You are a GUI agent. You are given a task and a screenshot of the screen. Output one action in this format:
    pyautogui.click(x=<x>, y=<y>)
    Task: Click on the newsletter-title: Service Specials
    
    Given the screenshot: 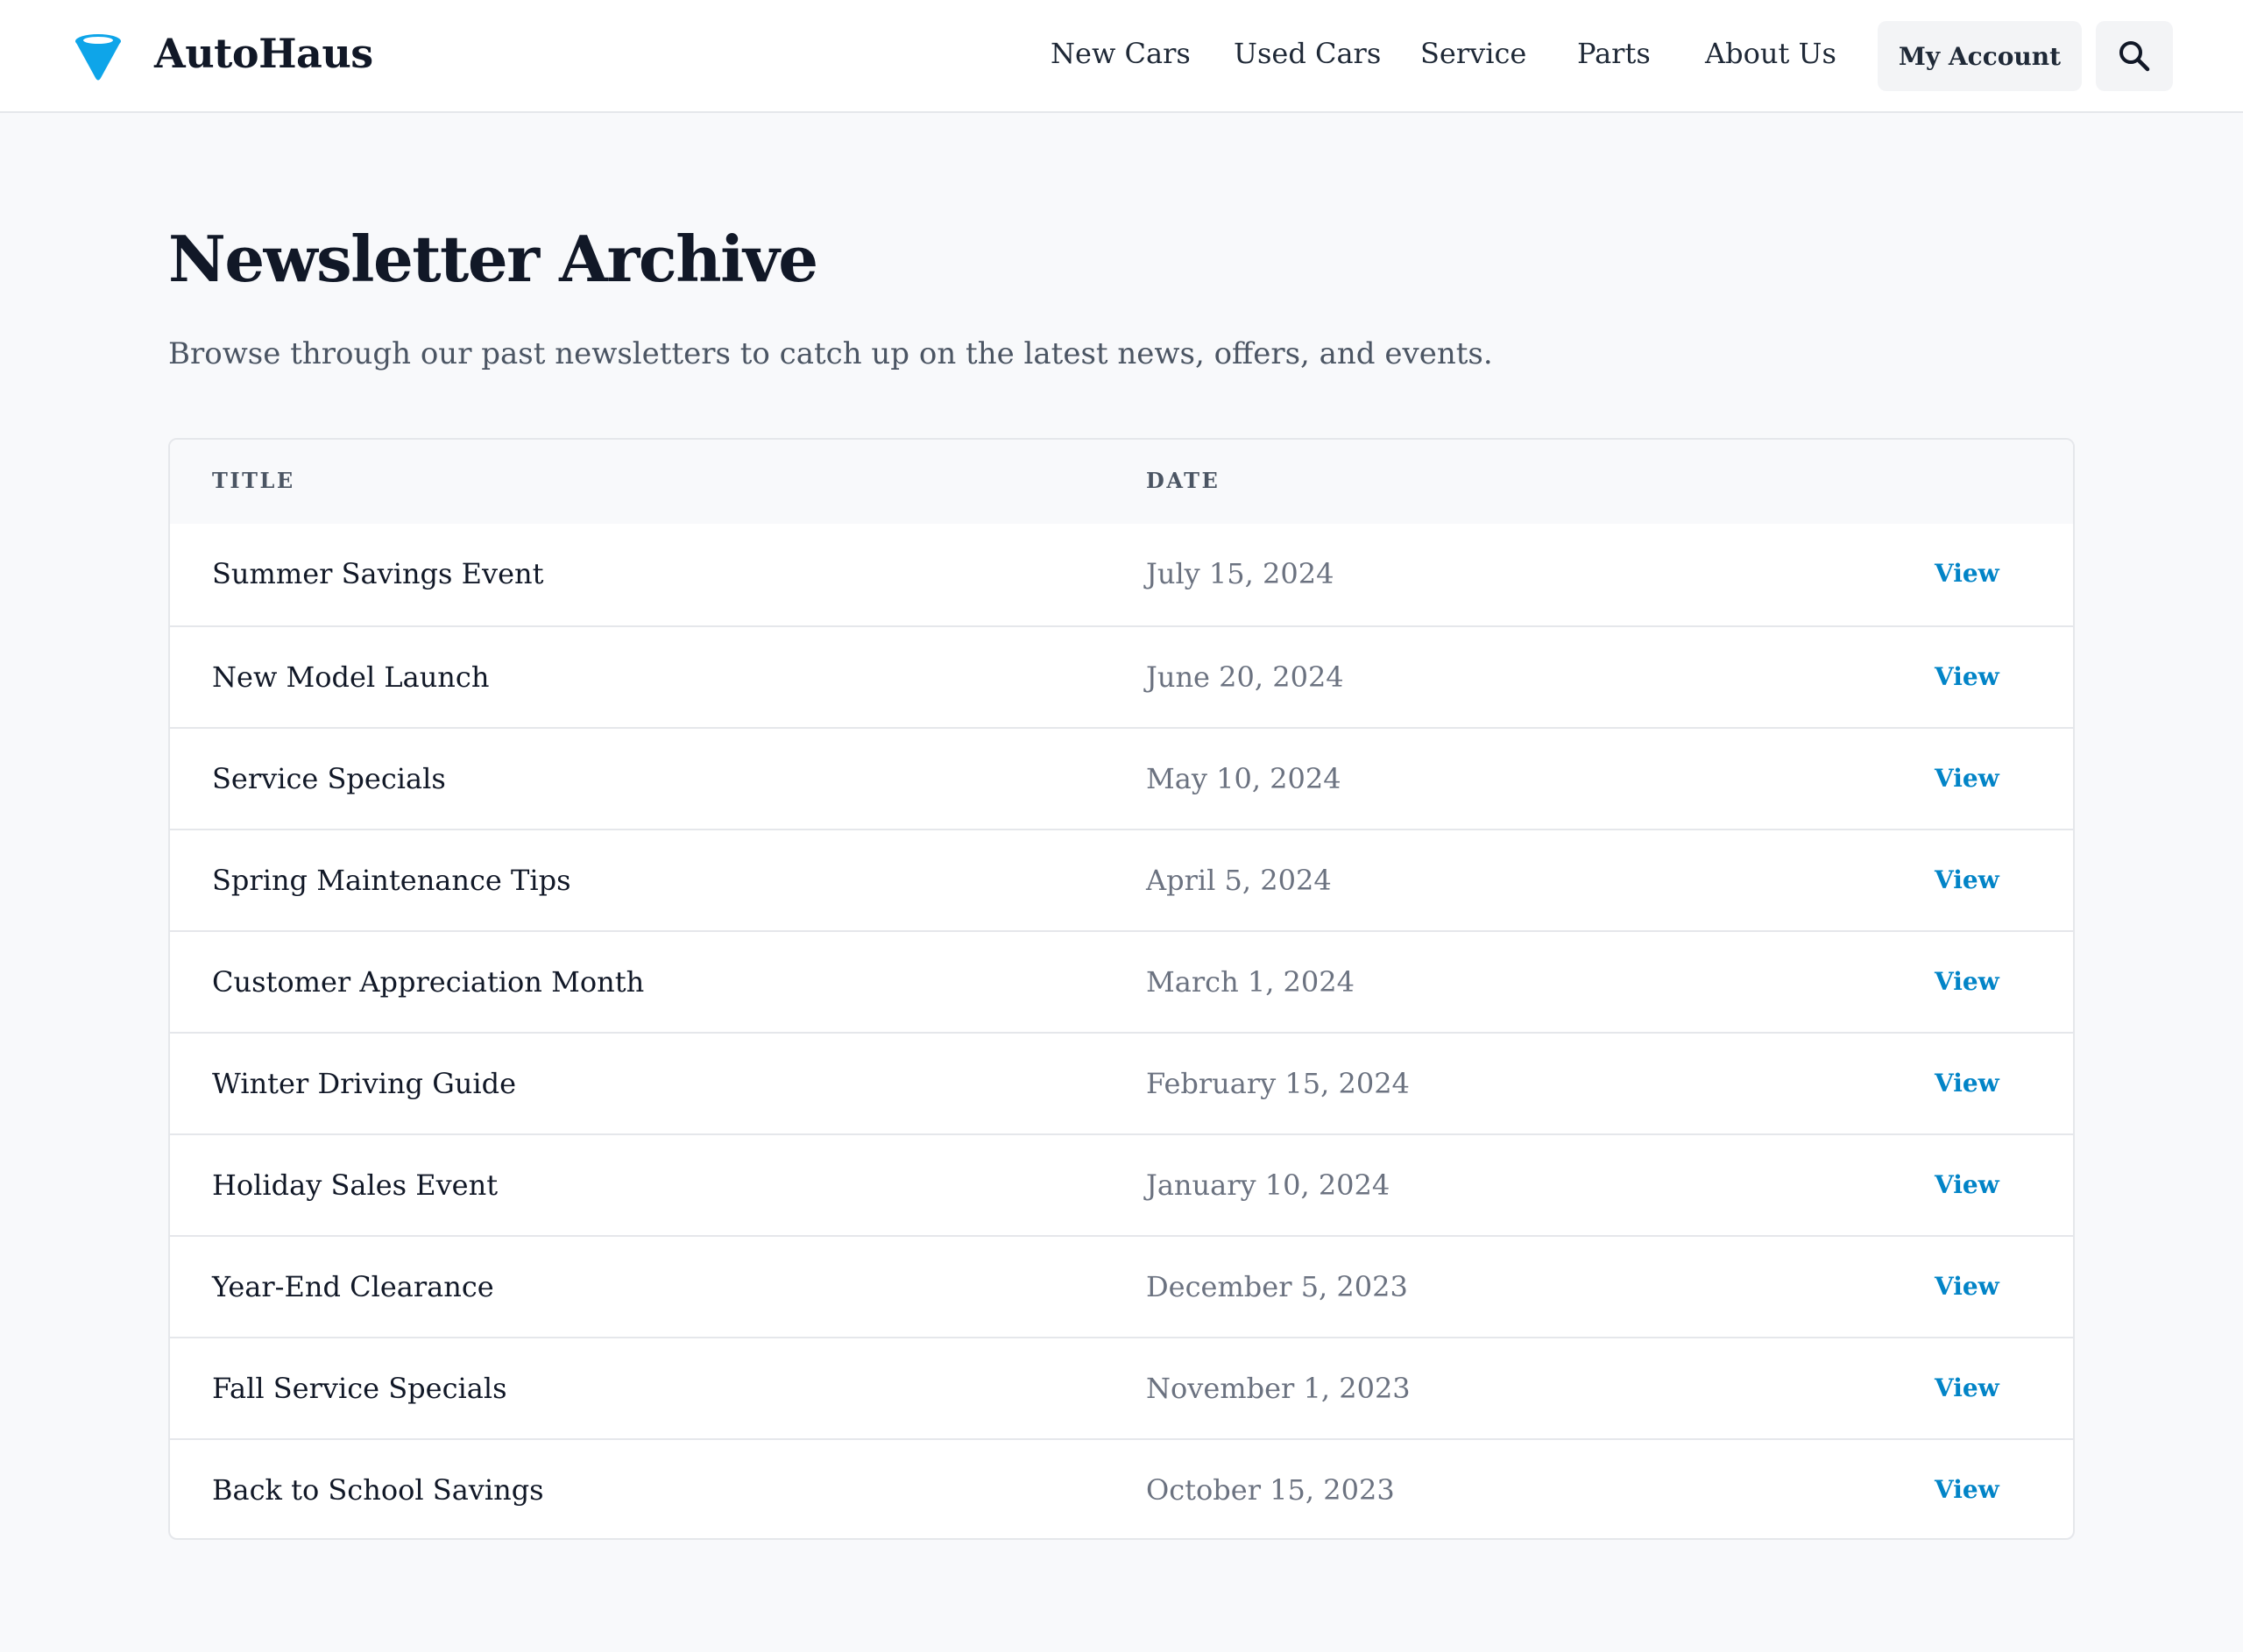 What is the action you would take?
    pyautogui.click(x=329, y=778)
    